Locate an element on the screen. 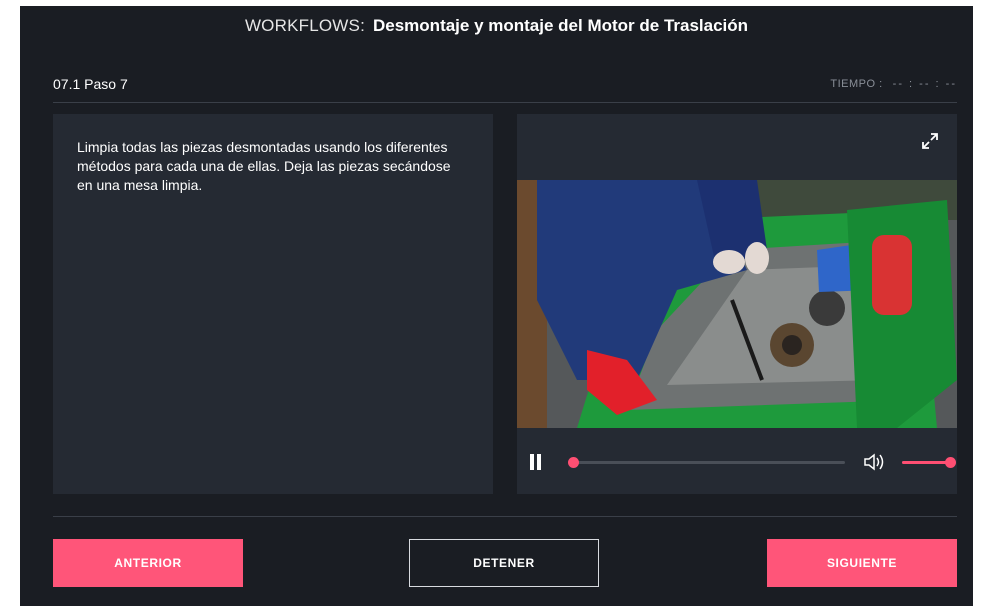  pause-bar-left is located at coordinates (532, 462).